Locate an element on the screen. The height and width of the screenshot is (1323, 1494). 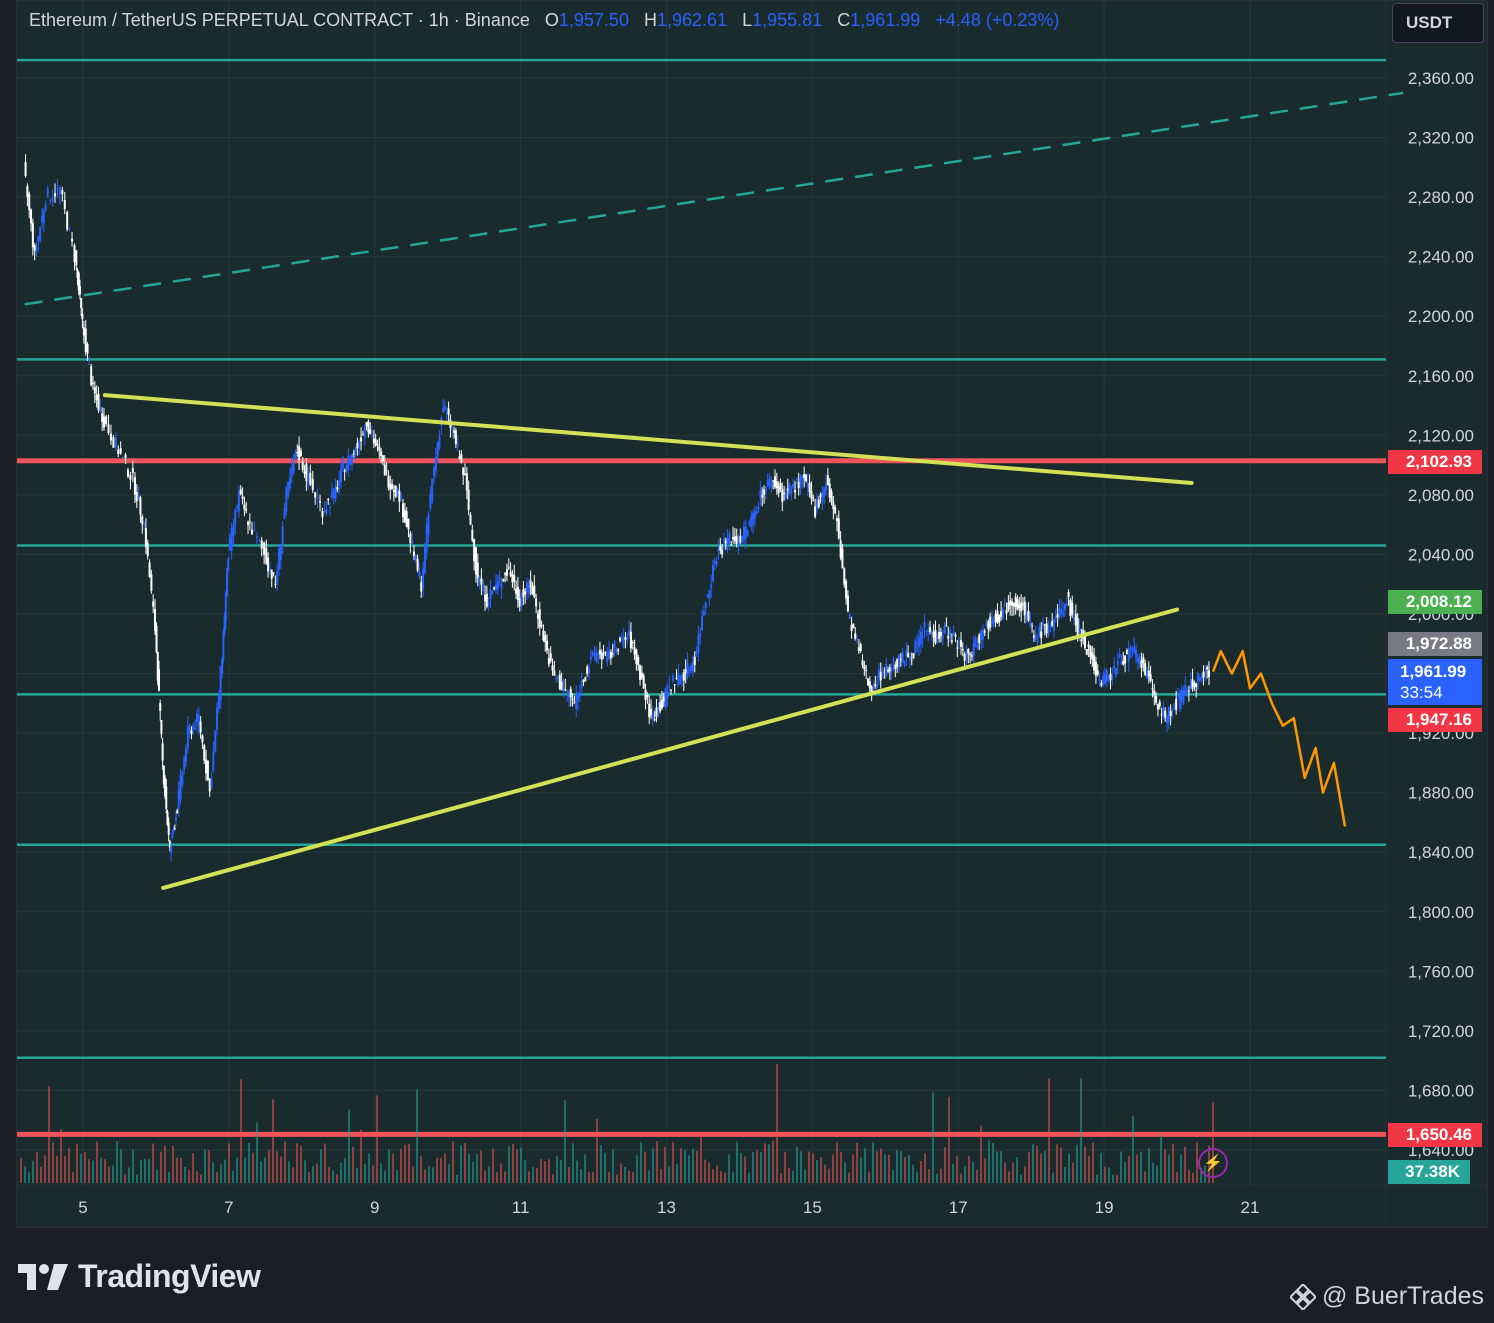
tradingview-logo: TradingView is located at coordinates (139, 1276).